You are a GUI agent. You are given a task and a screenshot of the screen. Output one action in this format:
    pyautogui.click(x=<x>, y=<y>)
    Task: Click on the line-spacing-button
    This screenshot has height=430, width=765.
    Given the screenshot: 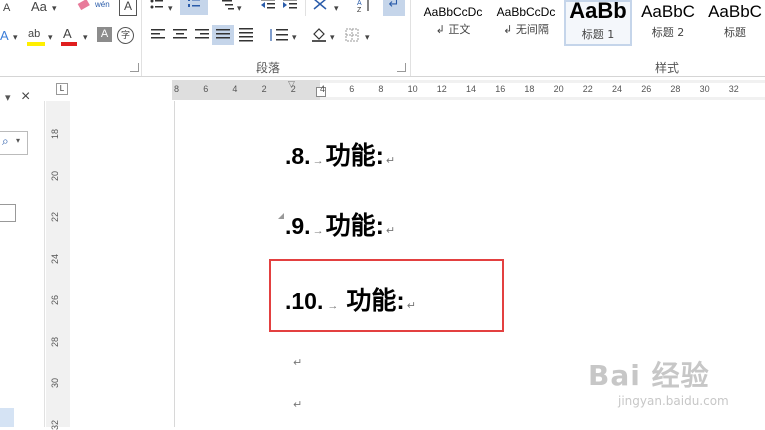 What is the action you would take?
    pyautogui.click(x=279, y=37)
    